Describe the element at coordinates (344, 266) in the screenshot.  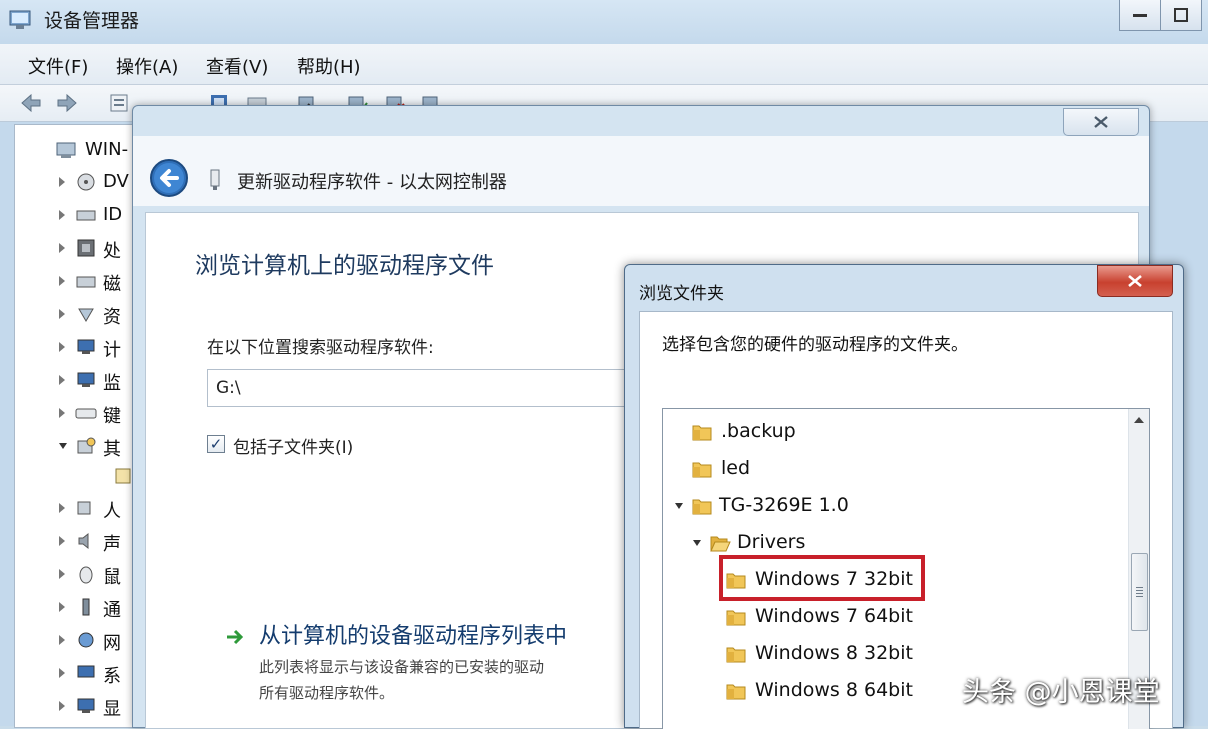
I see `wizard-heading: 浏览计算机上的驱动程序文件` at that location.